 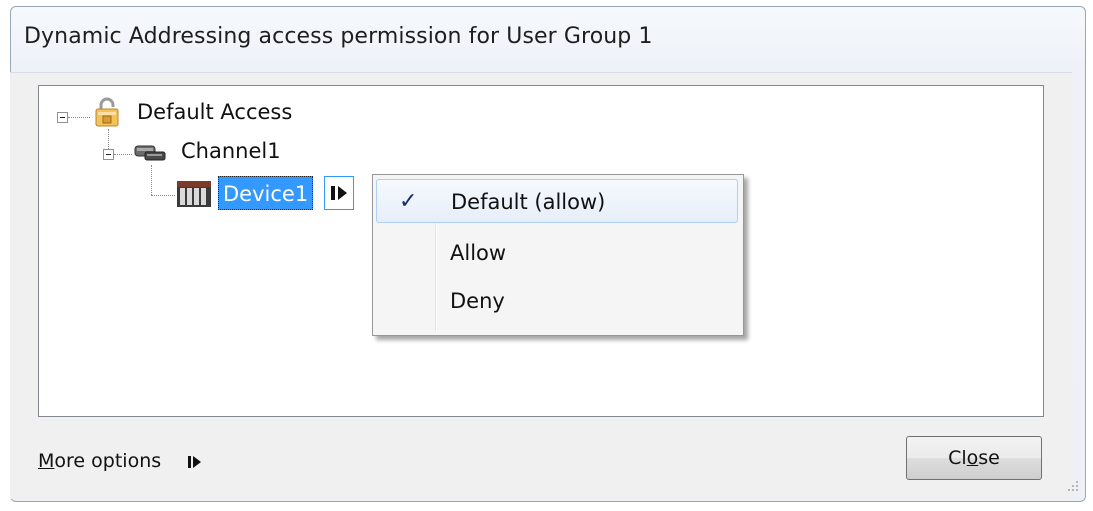 I want to click on tree-node-channel1: Channel1, so click(x=231, y=151).